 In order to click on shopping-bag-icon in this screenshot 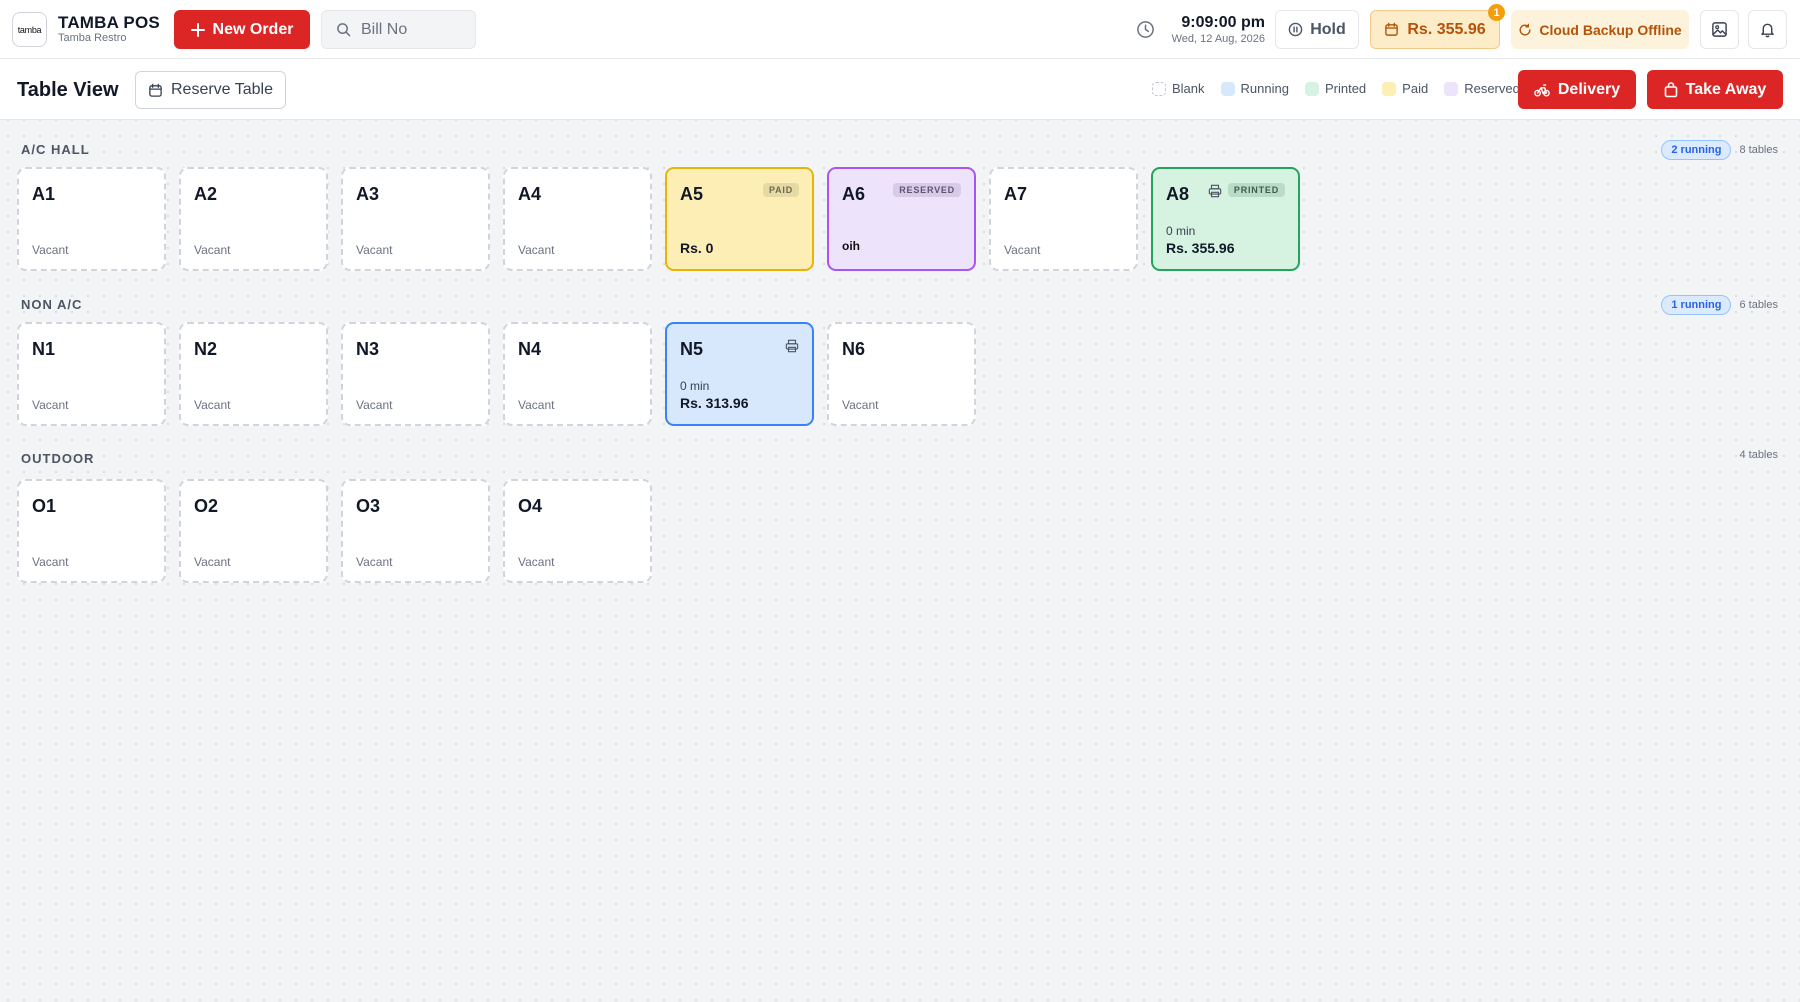, I will do `click(1670, 89)`.